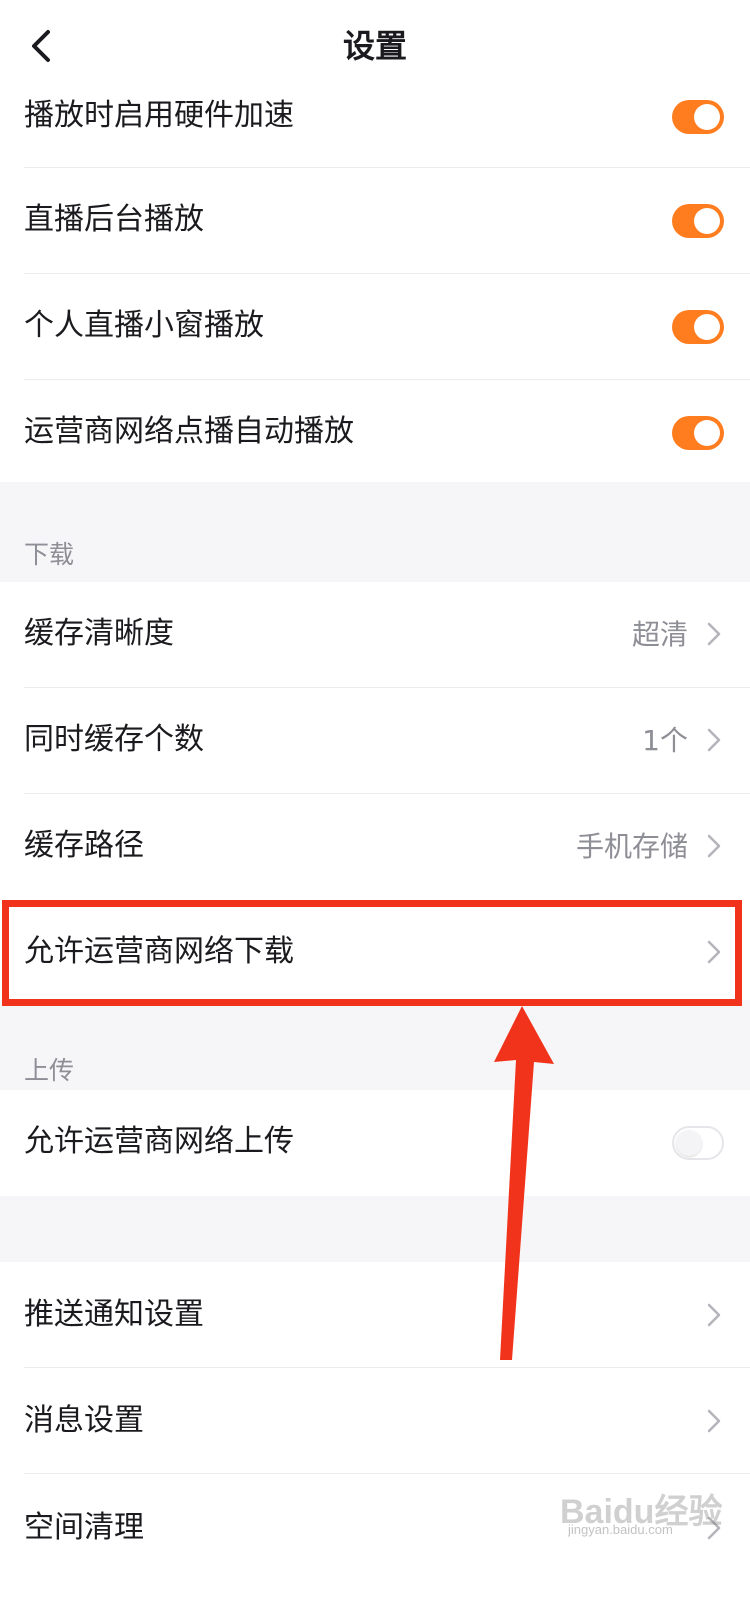 The height and width of the screenshot is (1600, 750). I want to click on section-title: 上传, so click(49, 1070).